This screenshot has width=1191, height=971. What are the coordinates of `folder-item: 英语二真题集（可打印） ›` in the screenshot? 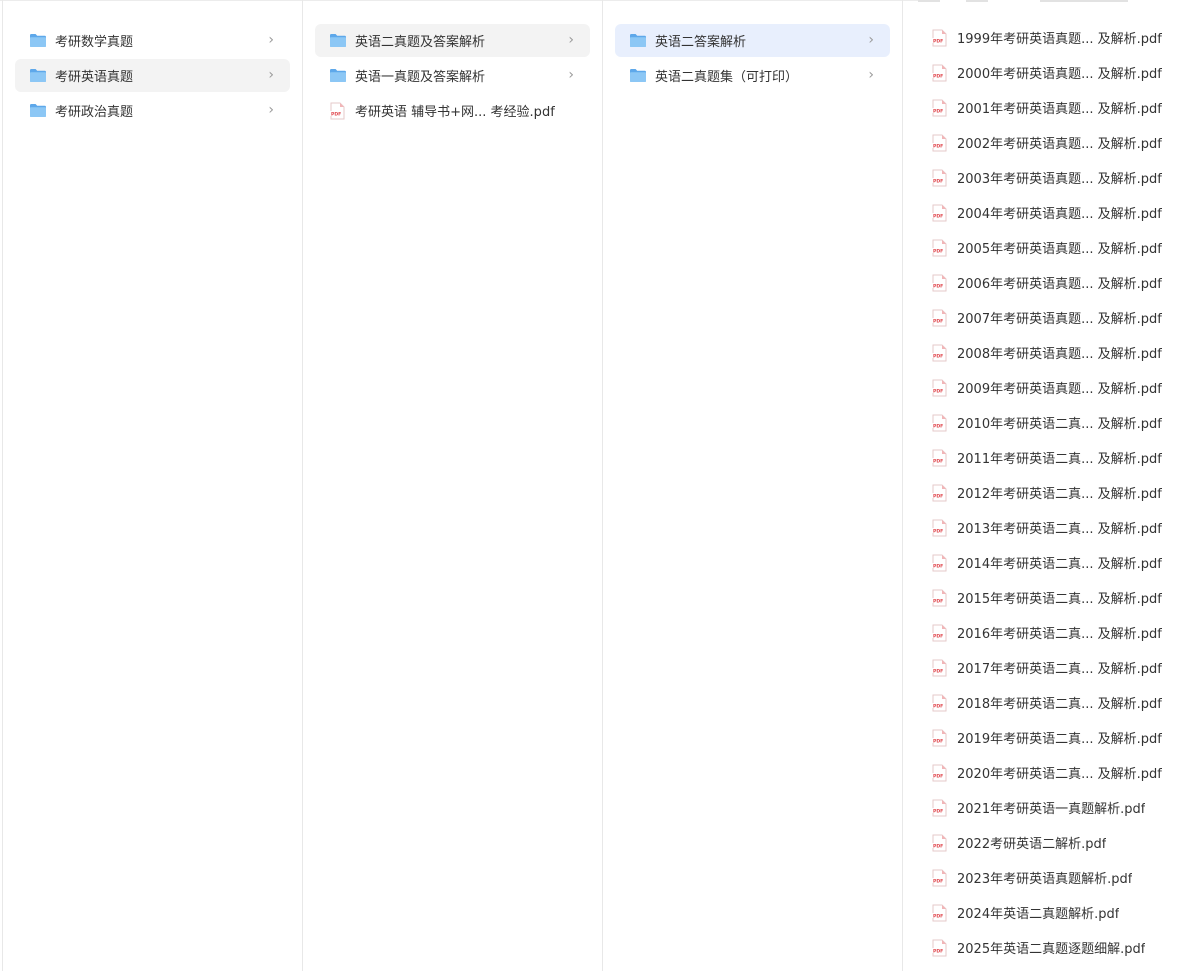 It's located at (752, 75).